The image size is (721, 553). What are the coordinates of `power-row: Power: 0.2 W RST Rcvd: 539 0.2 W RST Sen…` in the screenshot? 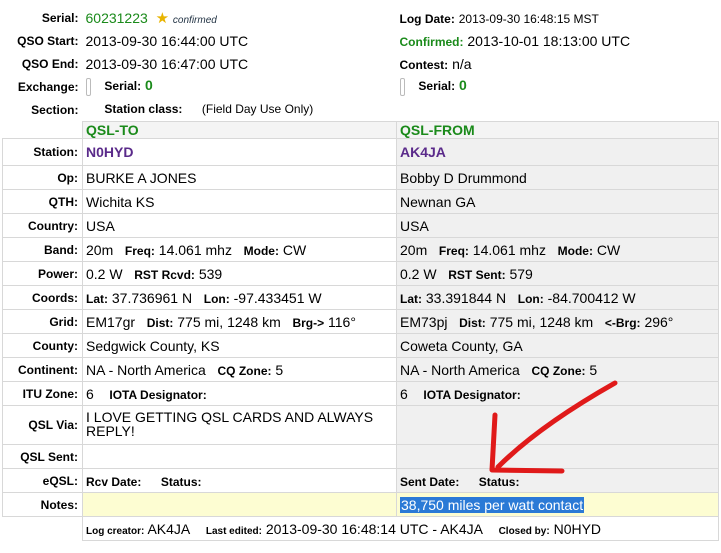 It's located at (360, 273).